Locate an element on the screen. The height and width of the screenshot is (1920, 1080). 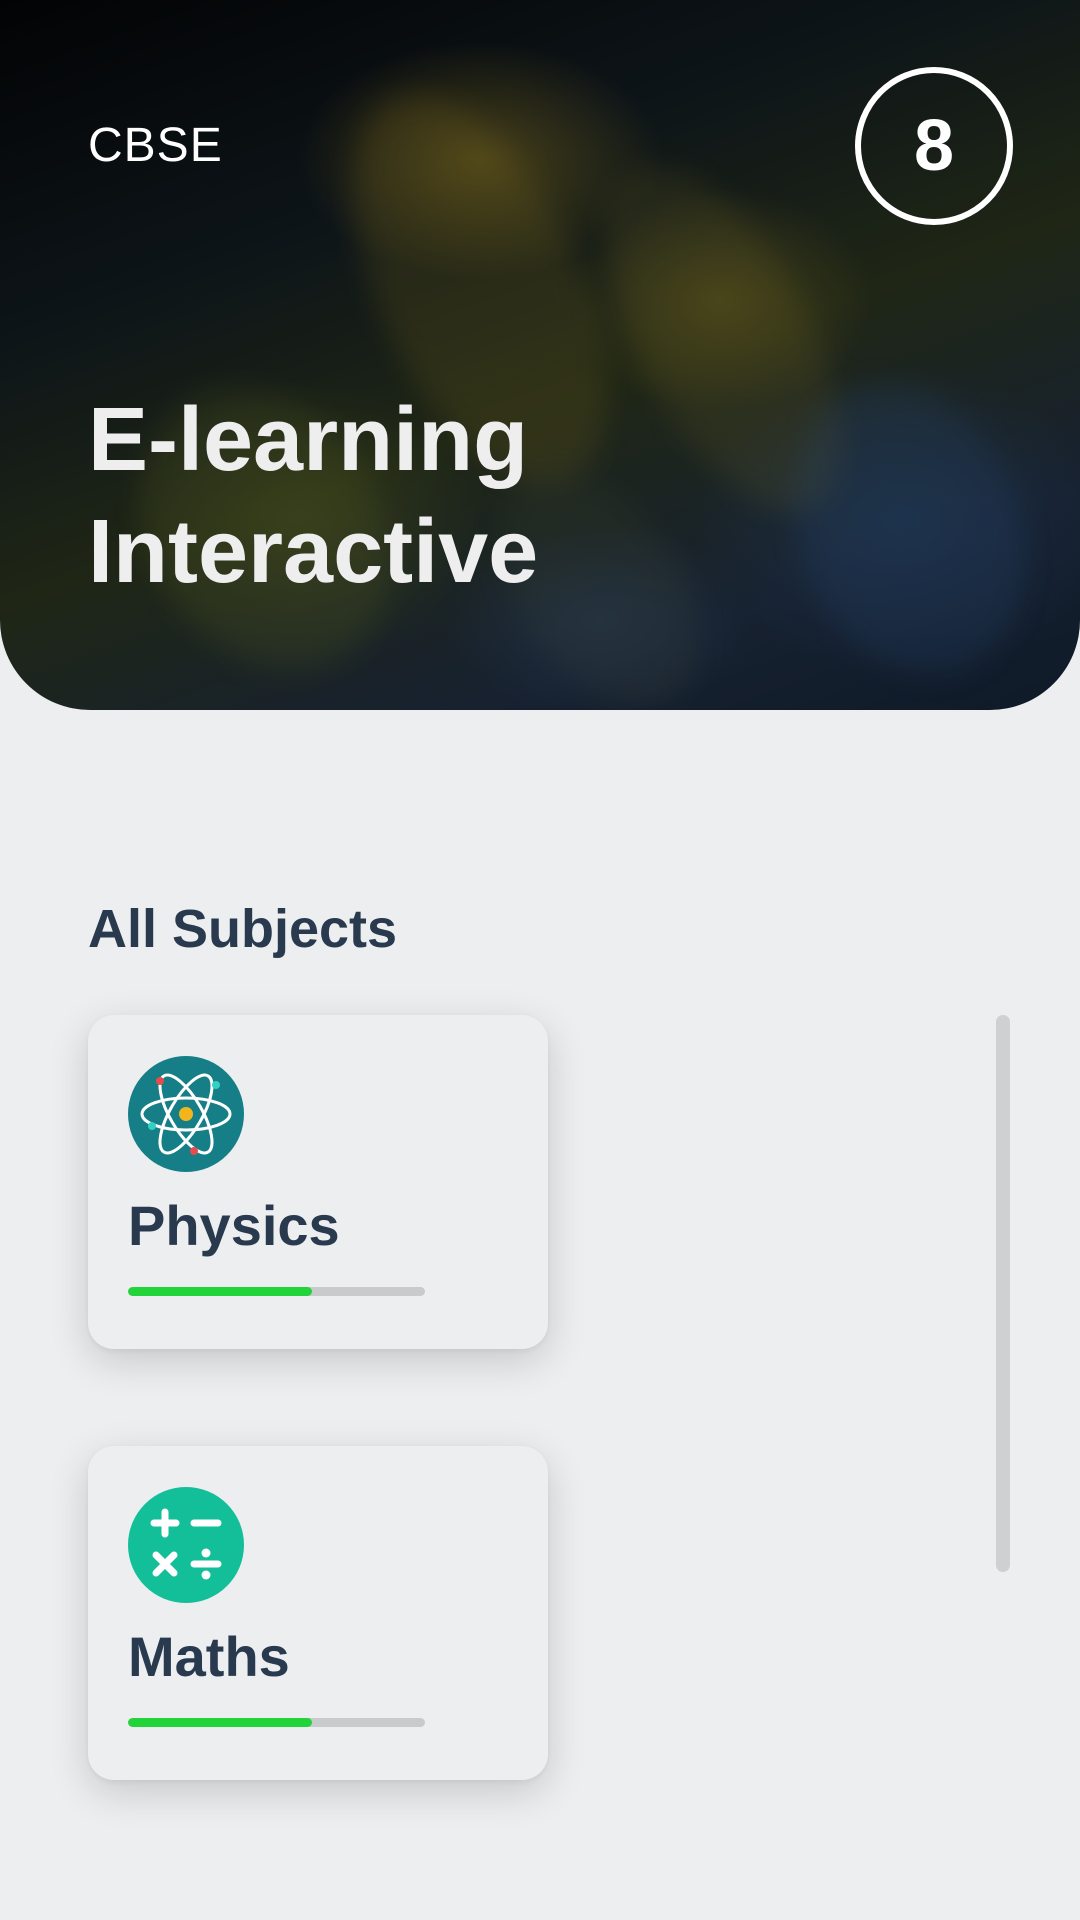
subject-label: Maths is located at coordinates (209, 1656).